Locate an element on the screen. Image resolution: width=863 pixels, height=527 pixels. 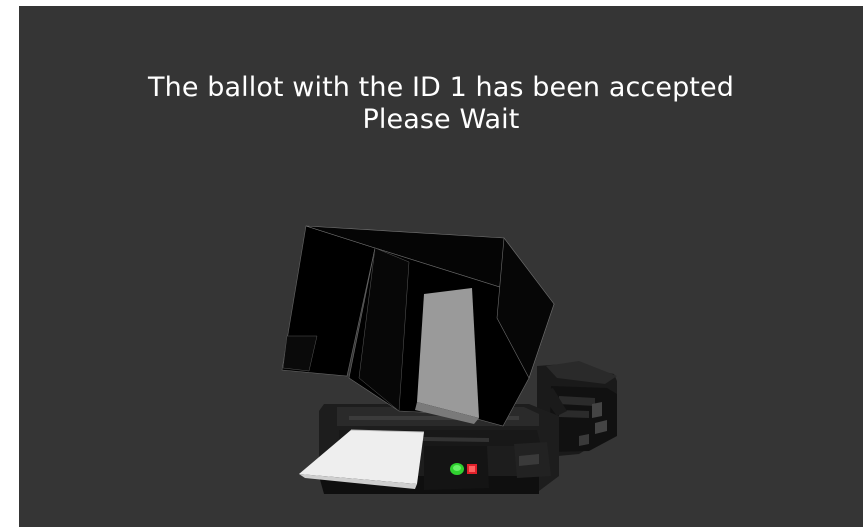
privacy-hood is located at coordinates (424, 326).